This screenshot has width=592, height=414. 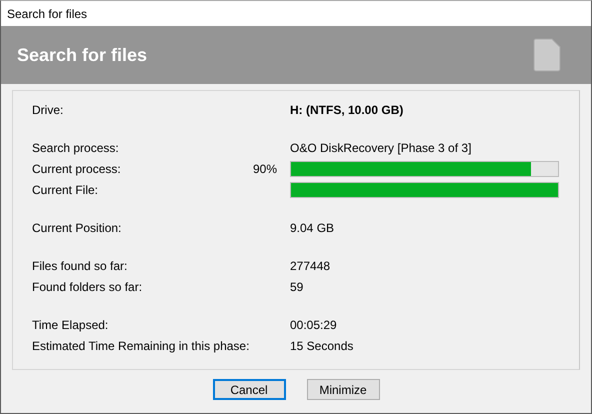 I want to click on field-value: O&O DiskRecovery [Phase 3 of 3], so click(x=381, y=148).